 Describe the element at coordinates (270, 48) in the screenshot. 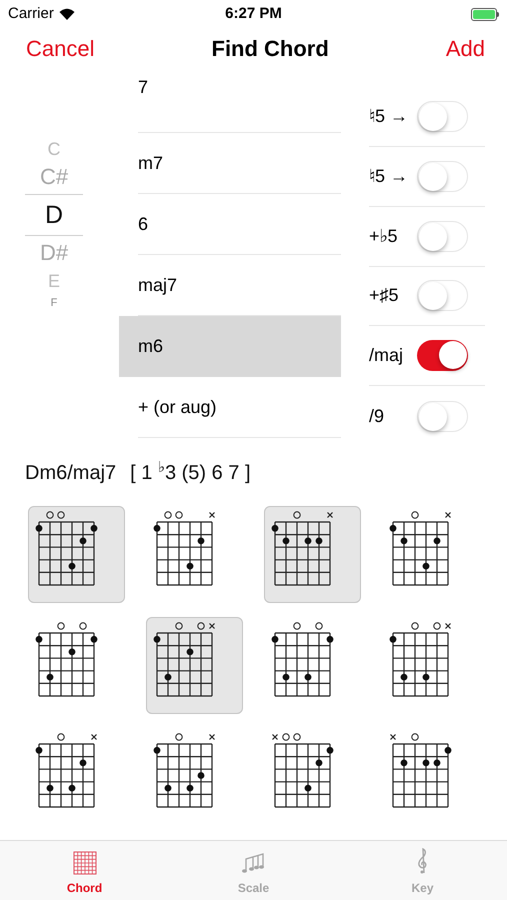

I see `nav-title: Find Chord` at that location.